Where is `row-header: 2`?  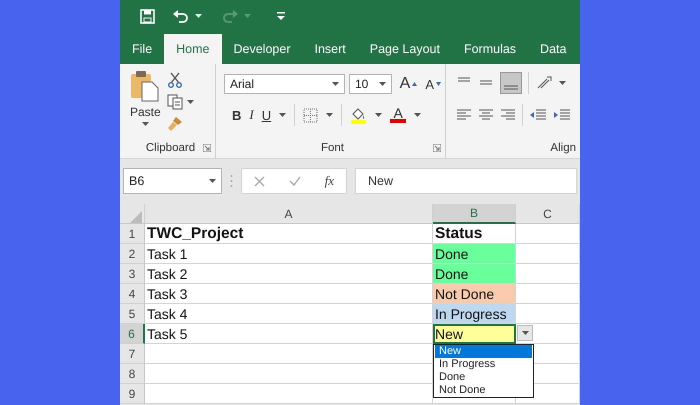 row-header: 2 is located at coordinates (132, 254).